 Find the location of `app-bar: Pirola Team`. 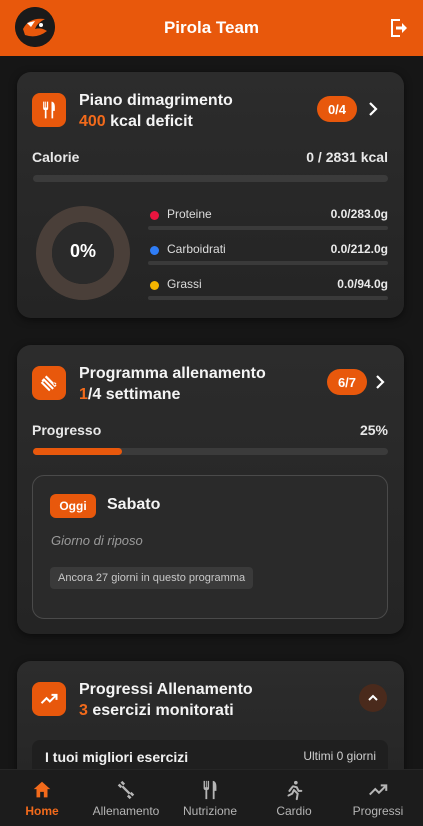

app-bar: Pirola Team is located at coordinates (211, 28).